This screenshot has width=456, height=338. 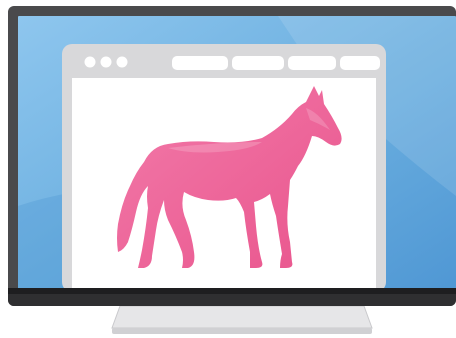 What do you see at coordinates (232, 297) in the screenshot?
I see `monitor-chin` at bounding box center [232, 297].